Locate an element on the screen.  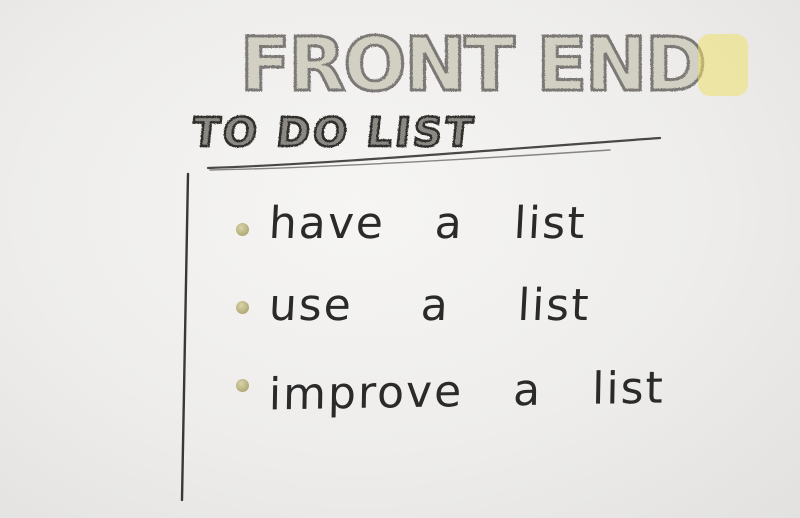
list-item: have a list is located at coordinates (496, 229).